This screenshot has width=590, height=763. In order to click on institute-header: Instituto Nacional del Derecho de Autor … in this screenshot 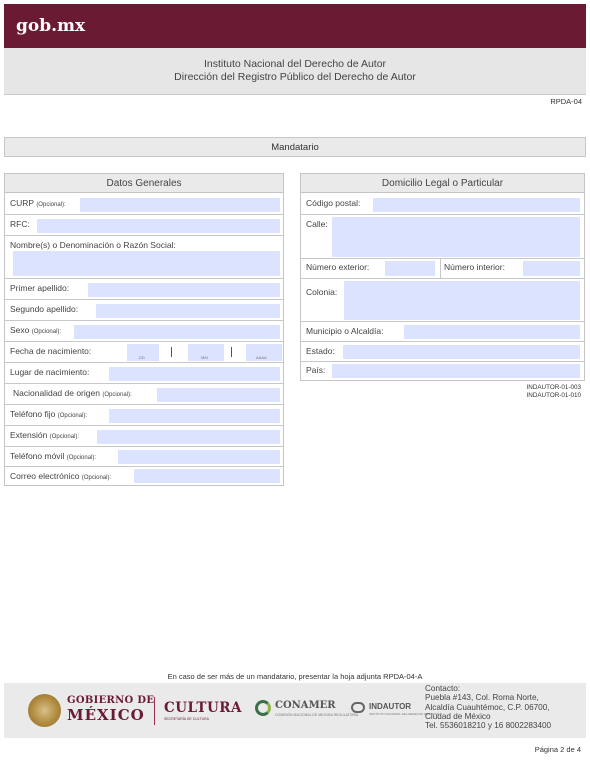, I will do `click(295, 71)`.